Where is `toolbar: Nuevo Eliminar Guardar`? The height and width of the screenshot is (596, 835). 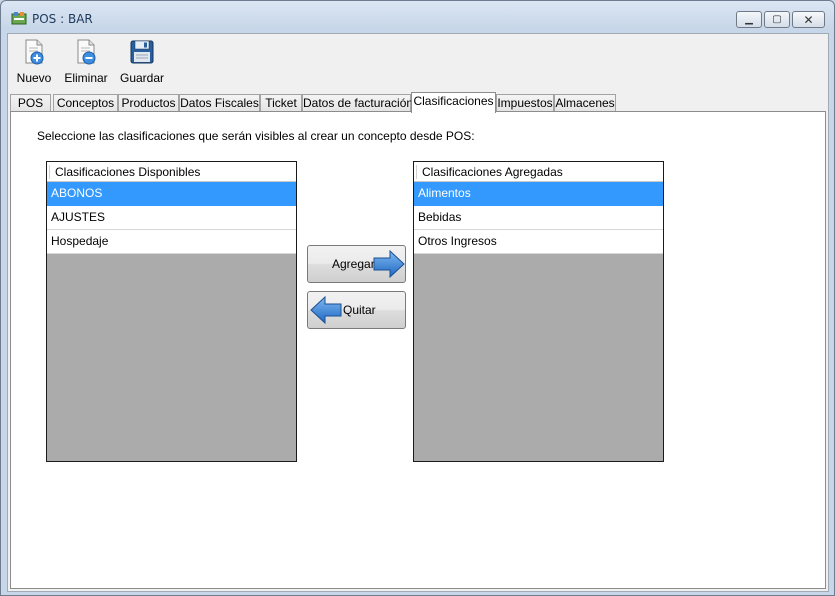 toolbar: Nuevo Eliminar Guardar is located at coordinates (418, 62).